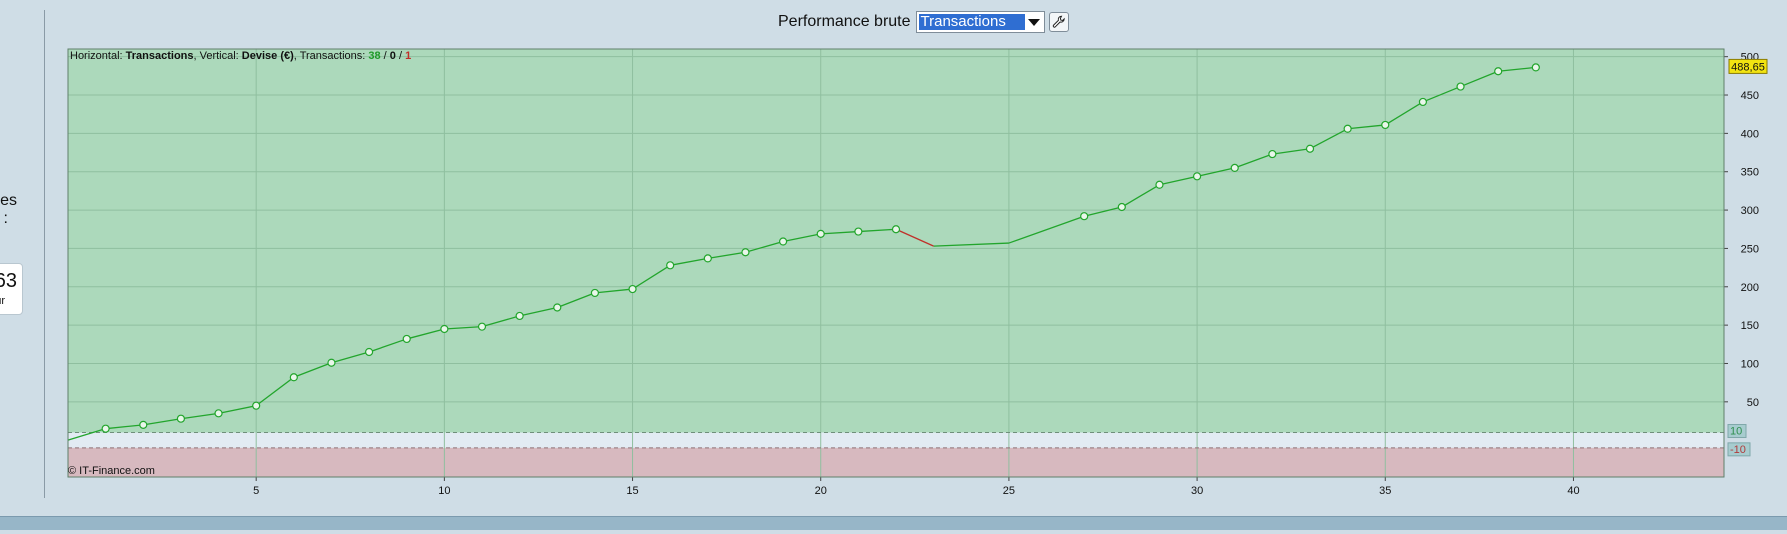 Image resolution: width=1787 pixels, height=534 pixels. What do you see at coordinates (1736, 432) in the screenshot?
I see `band-upper-label: 10` at bounding box center [1736, 432].